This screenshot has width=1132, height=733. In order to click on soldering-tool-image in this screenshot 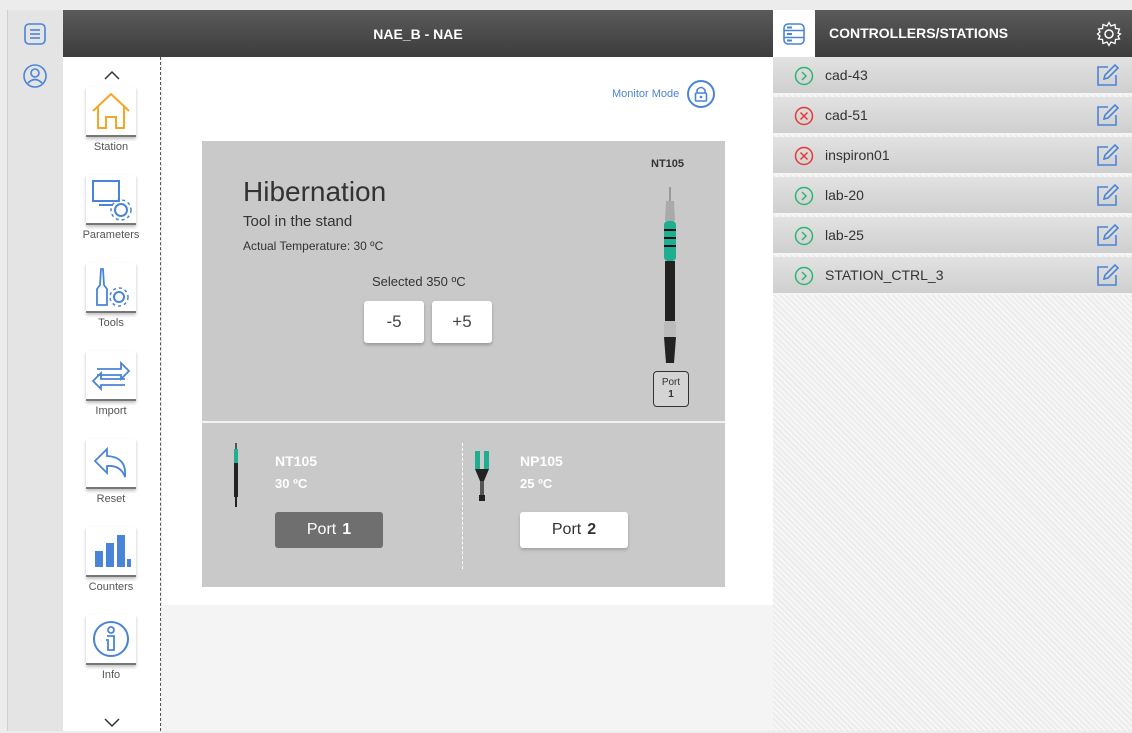, I will do `click(670, 275)`.